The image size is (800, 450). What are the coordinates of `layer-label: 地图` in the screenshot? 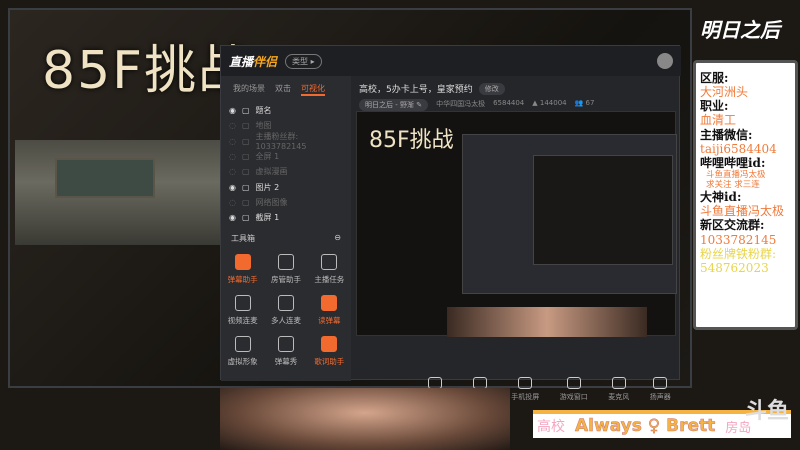 It's located at (263, 126).